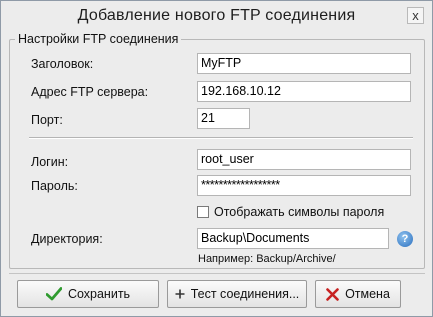  I want to click on password-label: Пароль:, so click(54, 186).